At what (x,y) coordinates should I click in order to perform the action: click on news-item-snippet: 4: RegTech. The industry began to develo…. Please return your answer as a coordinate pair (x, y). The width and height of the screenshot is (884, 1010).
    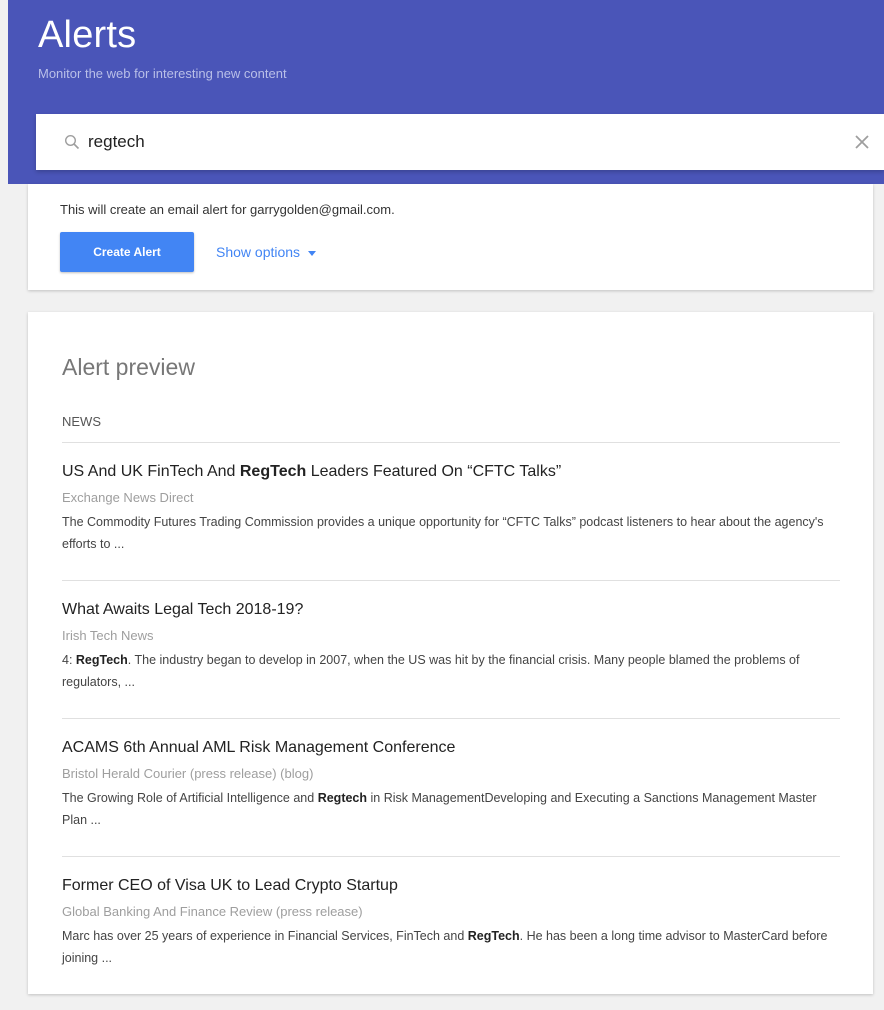
    Looking at the image, I should click on (431, 671).